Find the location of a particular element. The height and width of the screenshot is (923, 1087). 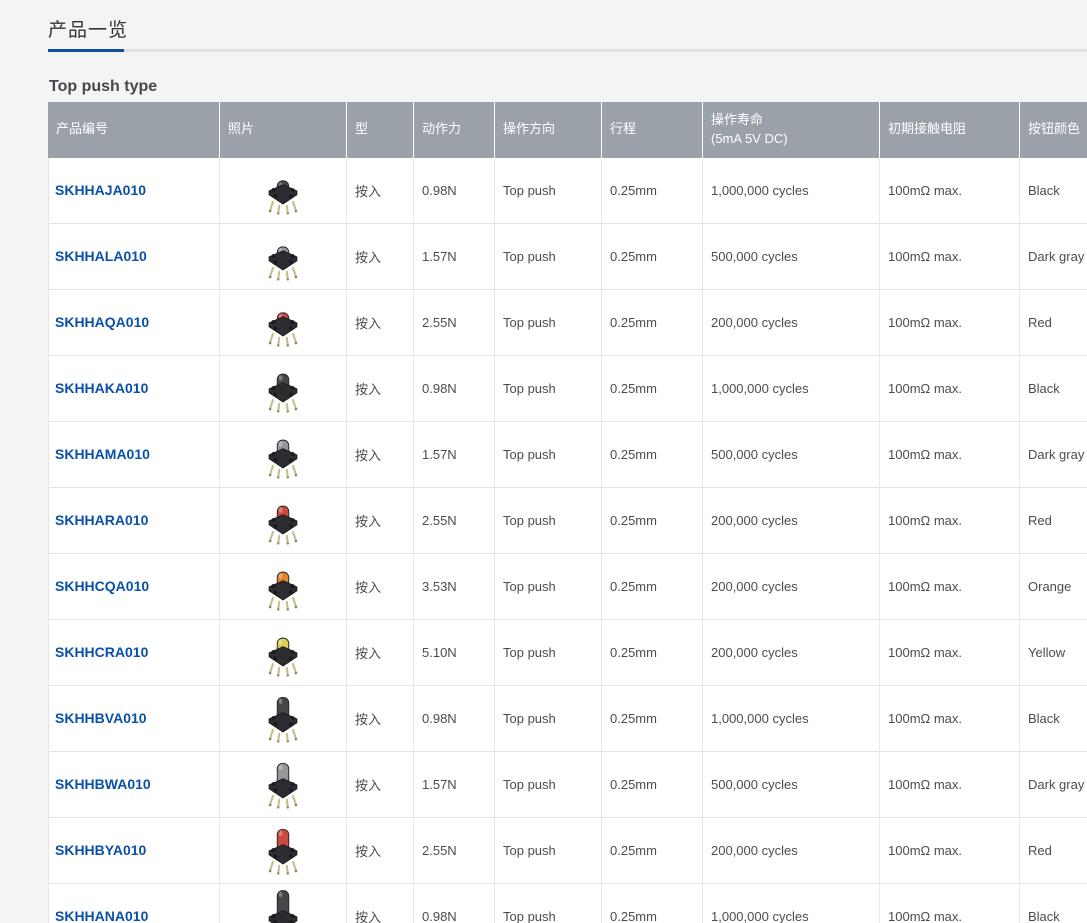

title-underline is located at coordinates (567, 50).